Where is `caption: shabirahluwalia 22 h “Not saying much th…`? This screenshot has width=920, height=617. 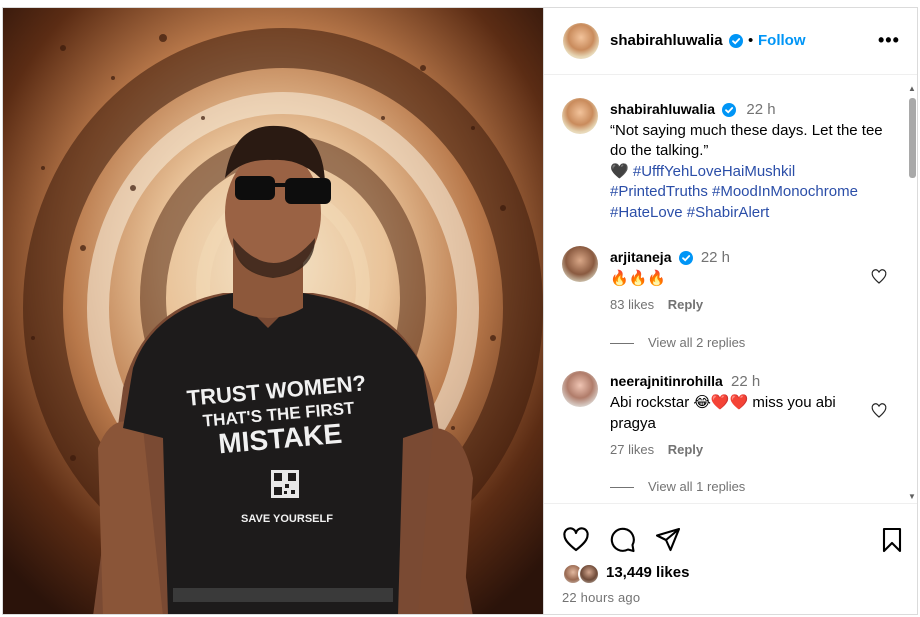 caption: shabirahluwalia 22 h “Not saying much th… is located at coordinates (752, 161).